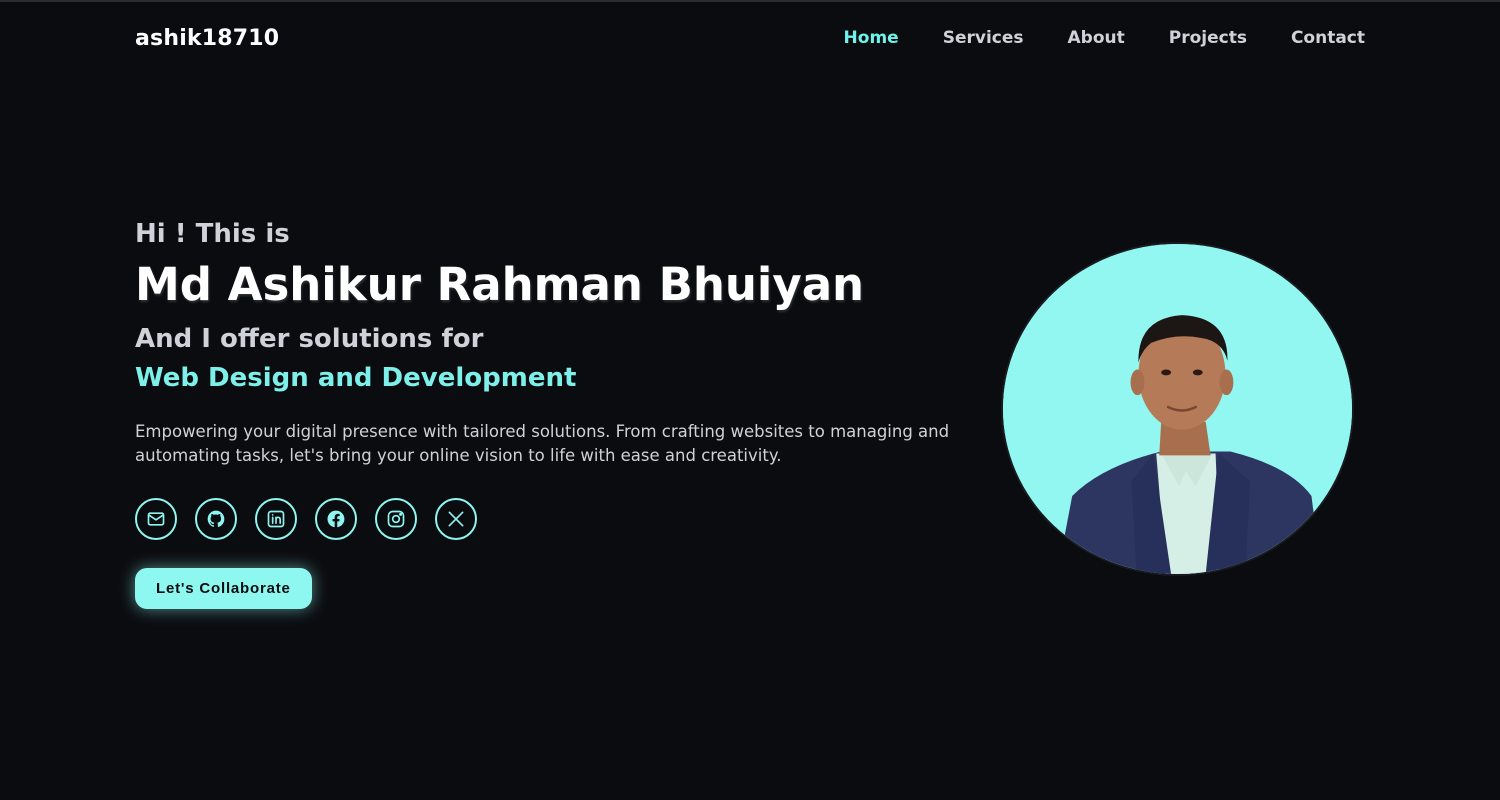  Describe the element at coordinates (555, 519) in the screenshot. I see `social-links` at that location.